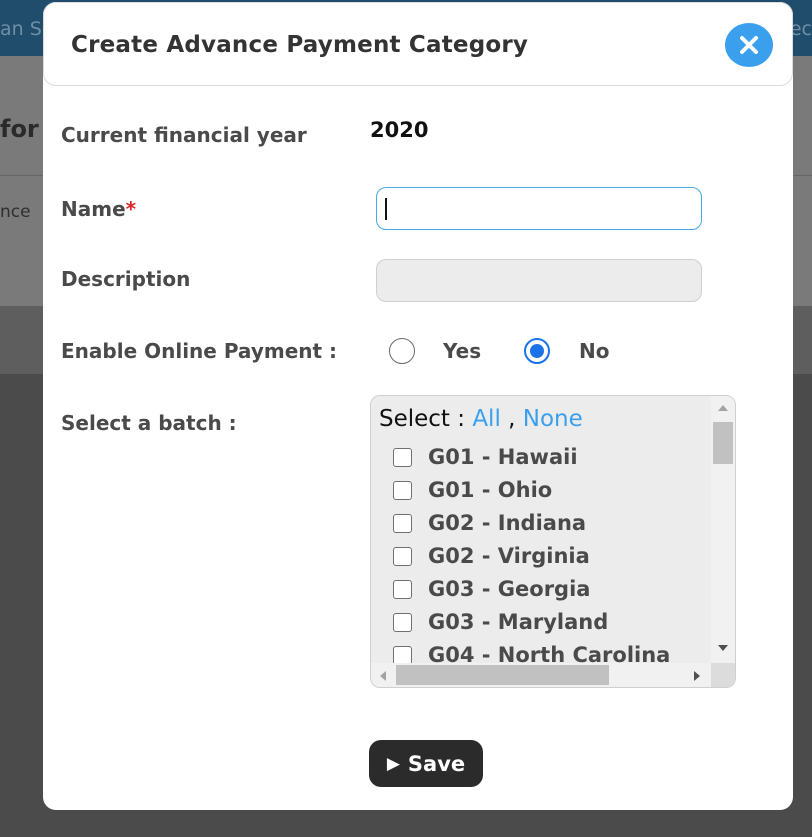 Image resolution: width=812 pixels, height=837 pixels. I want to click on financial-year-value: 2020, so click(399, 130).